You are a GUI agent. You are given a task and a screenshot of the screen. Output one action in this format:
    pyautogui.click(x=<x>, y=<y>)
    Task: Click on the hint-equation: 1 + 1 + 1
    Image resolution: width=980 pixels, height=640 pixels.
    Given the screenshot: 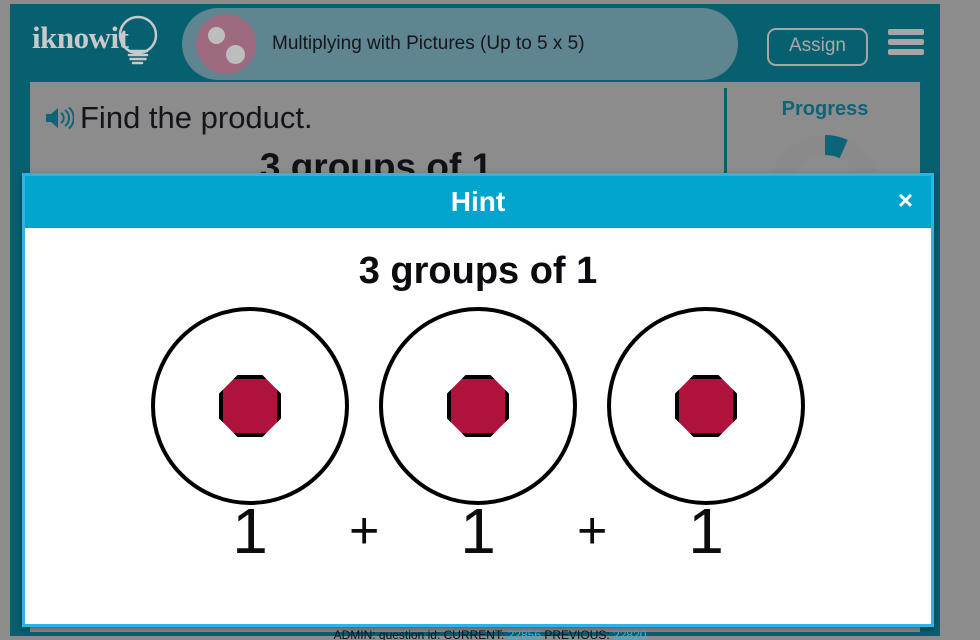 What is the action you would take?
    pyautogui.click(x=478, y=531)
    